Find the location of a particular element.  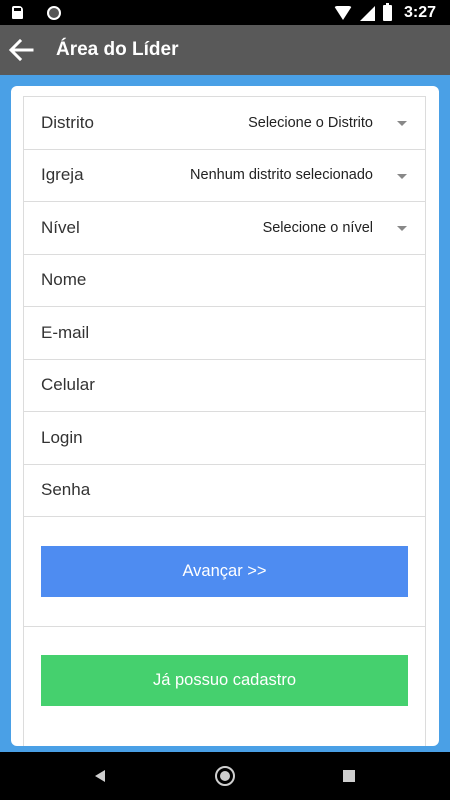

name-input is located at coordinates (279, 281).